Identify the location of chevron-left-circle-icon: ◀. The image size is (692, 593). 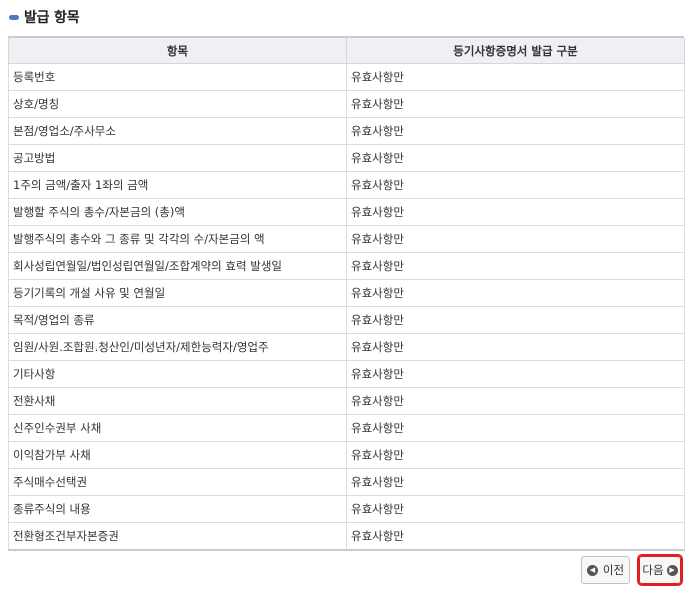
(592, 570).